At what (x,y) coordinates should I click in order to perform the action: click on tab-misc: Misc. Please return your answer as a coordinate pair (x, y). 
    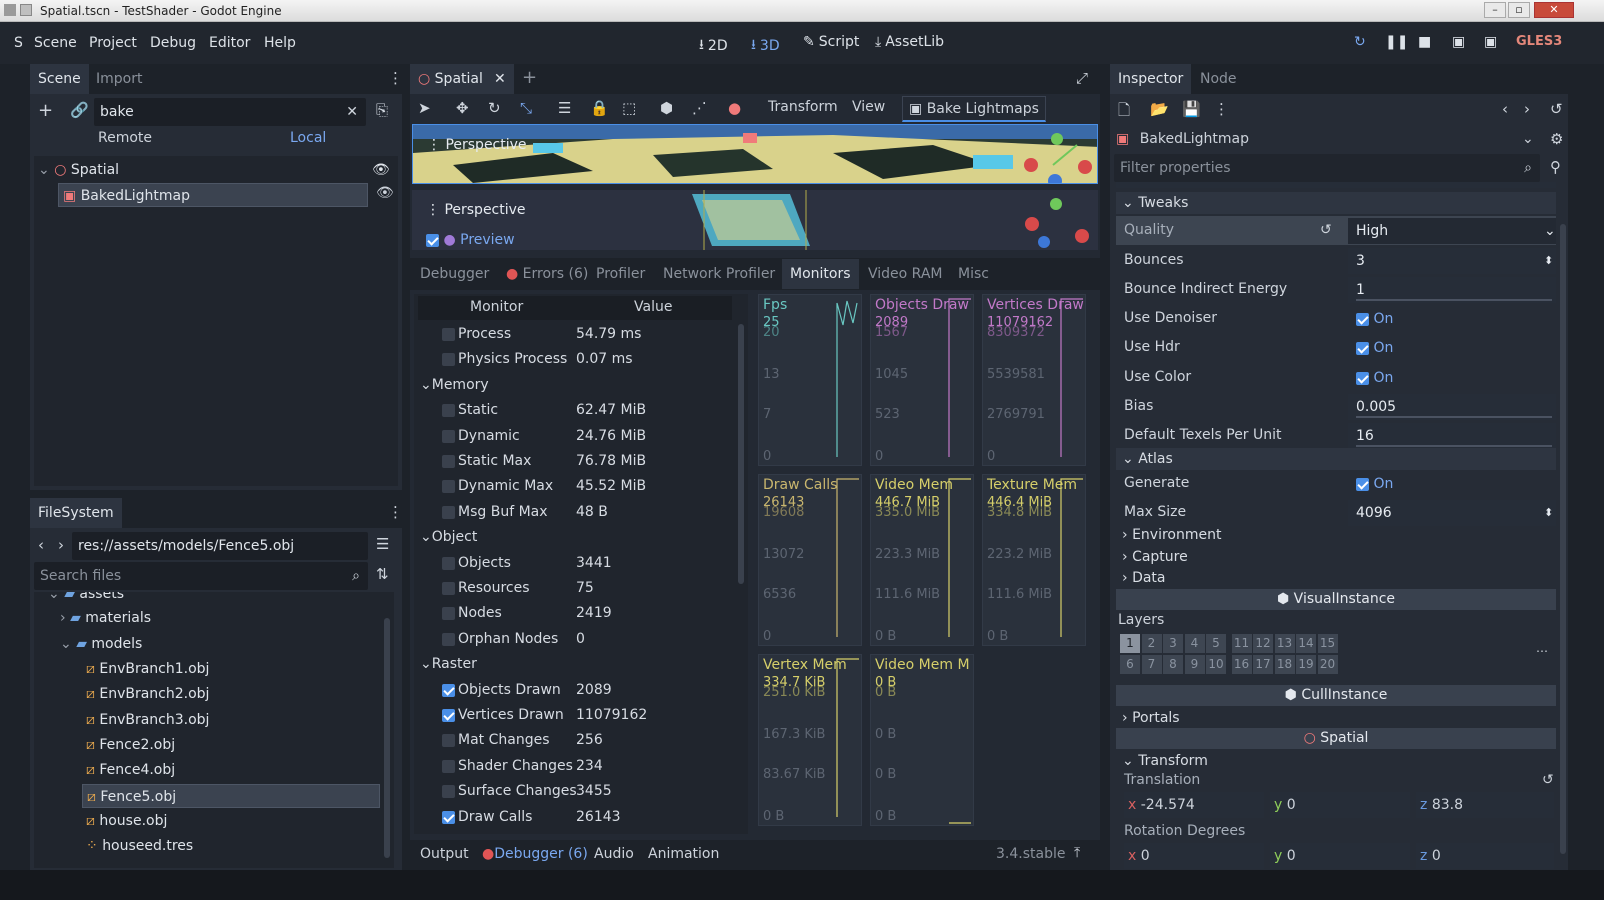
    Looking at the image, I should click on (973, 274).